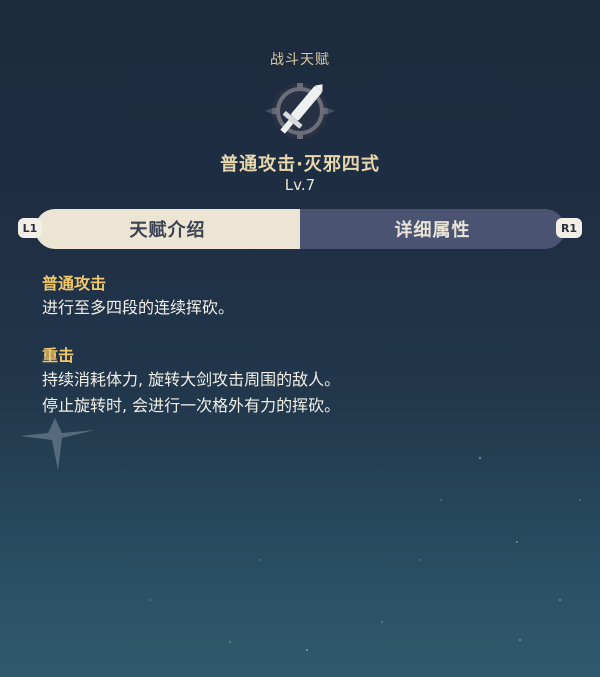 The image size is (600, 677). Describe the element at coordinates (30, 228) in the screenshot. I see `l1-button-hint: L1` at that location.